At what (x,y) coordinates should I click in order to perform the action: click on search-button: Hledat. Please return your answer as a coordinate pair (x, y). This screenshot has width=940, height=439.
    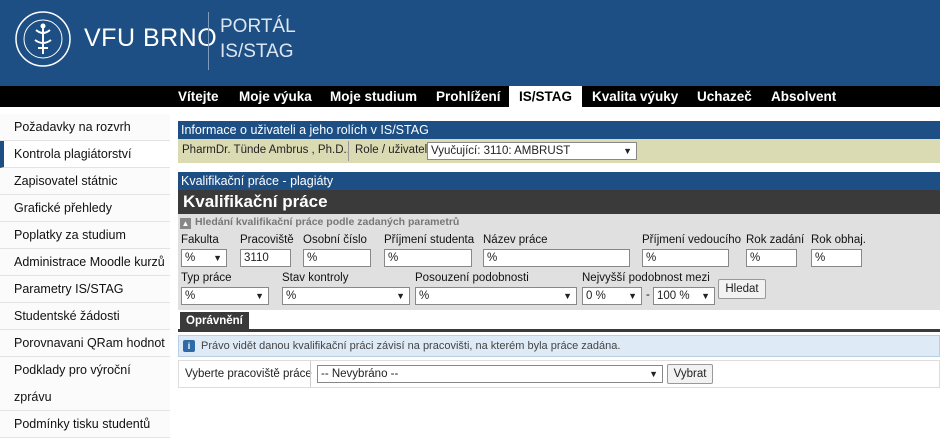
    Looking at the image, I should click on (742, 289).